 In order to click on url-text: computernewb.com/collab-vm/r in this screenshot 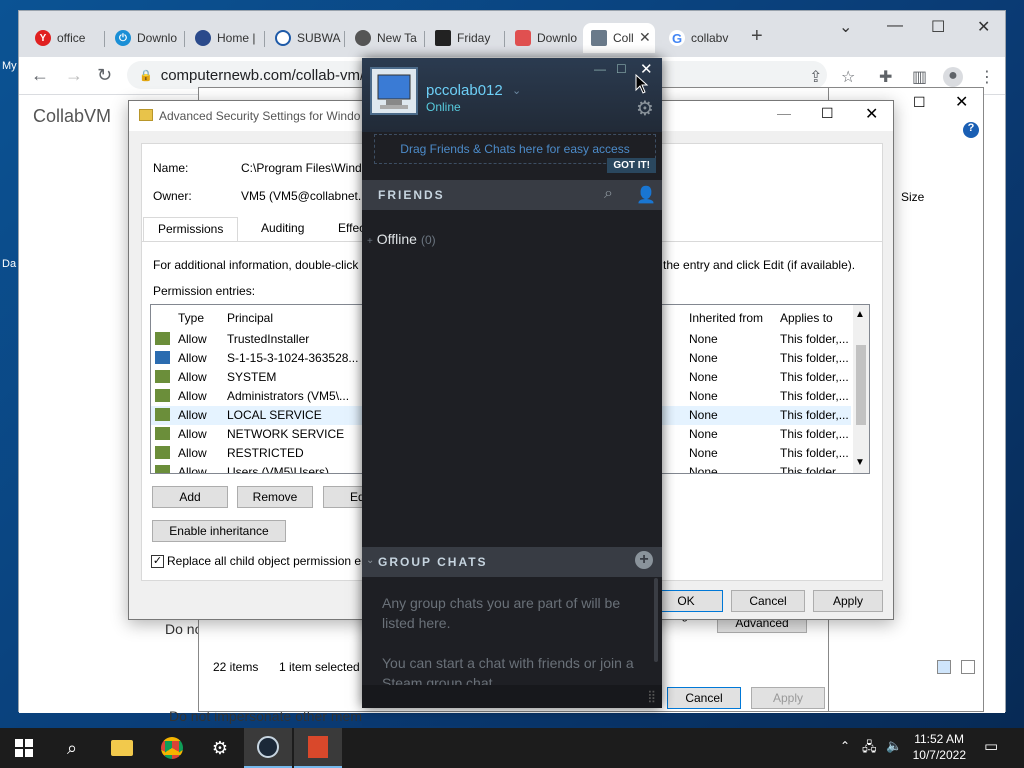, I will do `click(265, 75)`.